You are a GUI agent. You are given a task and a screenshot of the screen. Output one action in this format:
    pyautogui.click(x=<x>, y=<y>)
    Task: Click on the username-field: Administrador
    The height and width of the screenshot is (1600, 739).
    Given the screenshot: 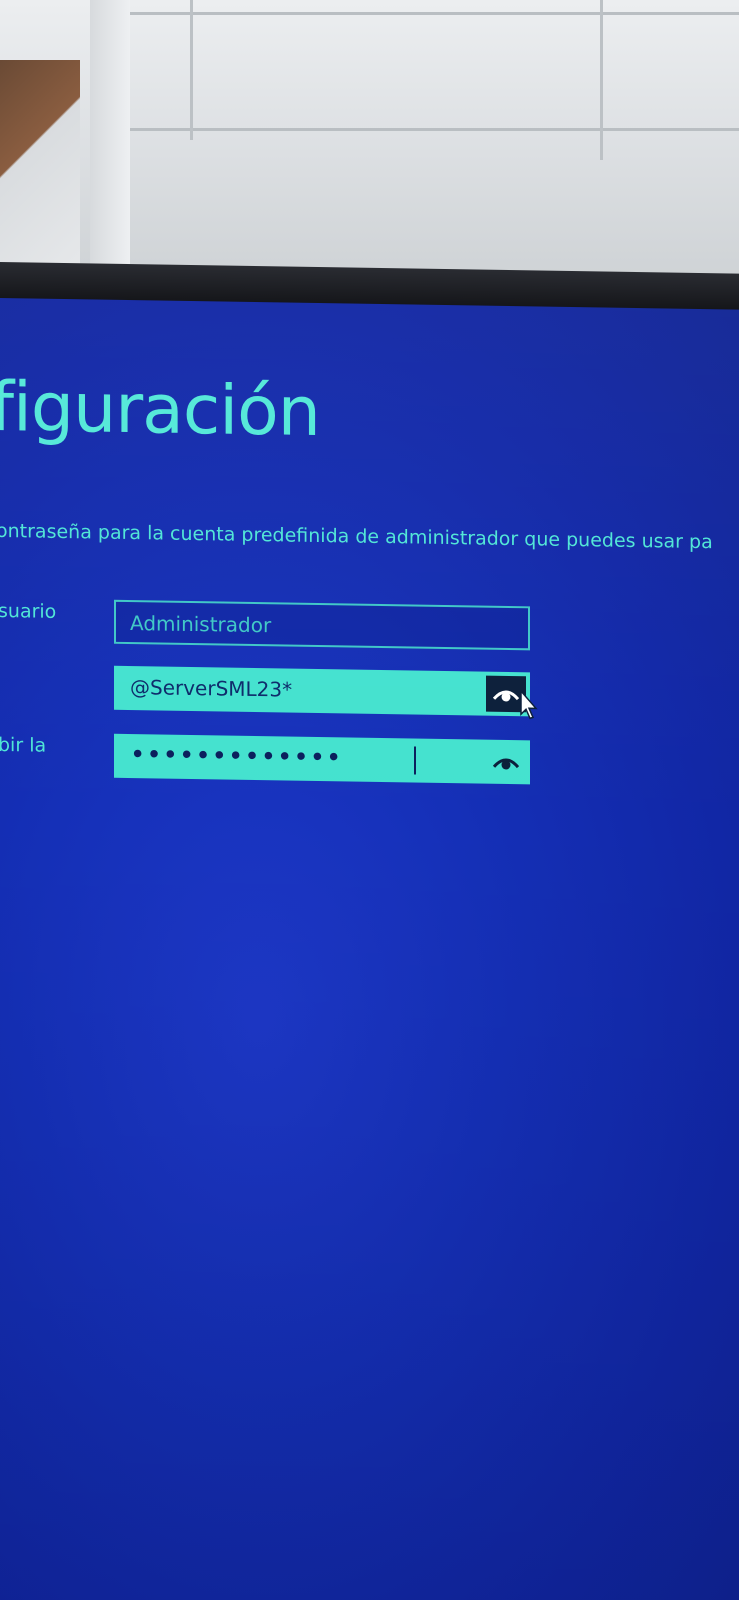 What is the action you would take?
    pyautogui.click(x=322, y=625)
    